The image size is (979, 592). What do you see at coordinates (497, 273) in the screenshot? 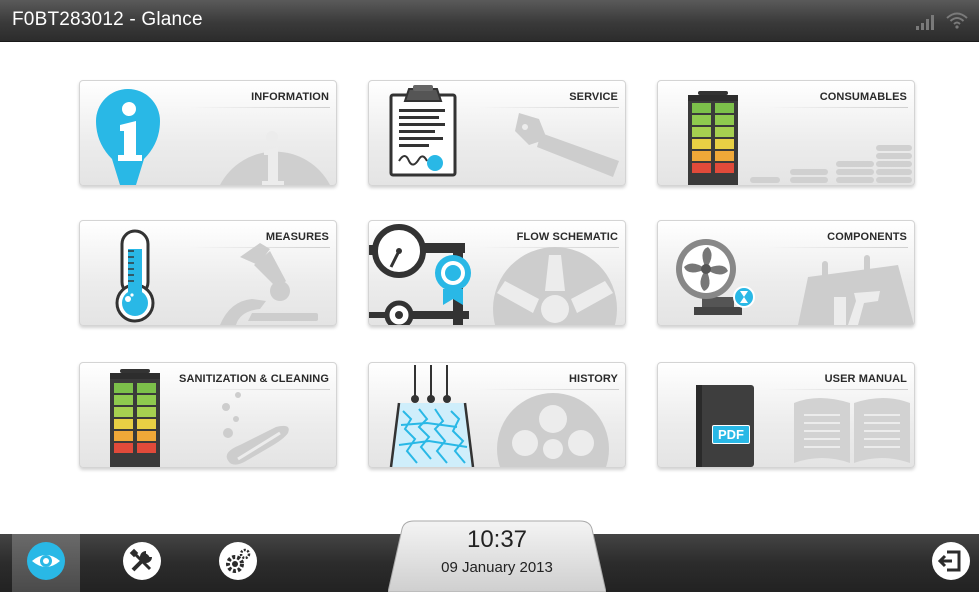
I see `tile-flow-schematic: FLOW SCHEMATIC` at bounding box center [497, 273].